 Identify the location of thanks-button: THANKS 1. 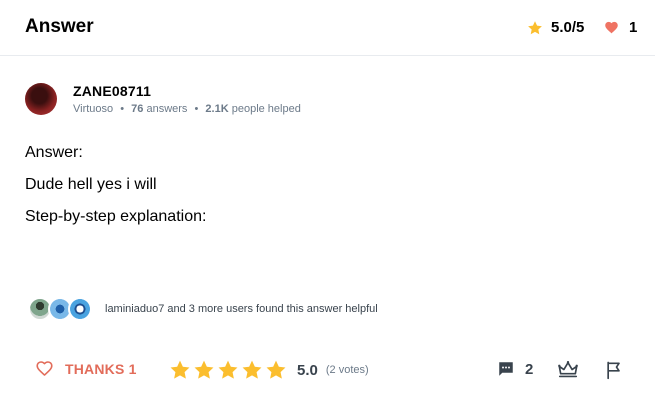
(86, 368).